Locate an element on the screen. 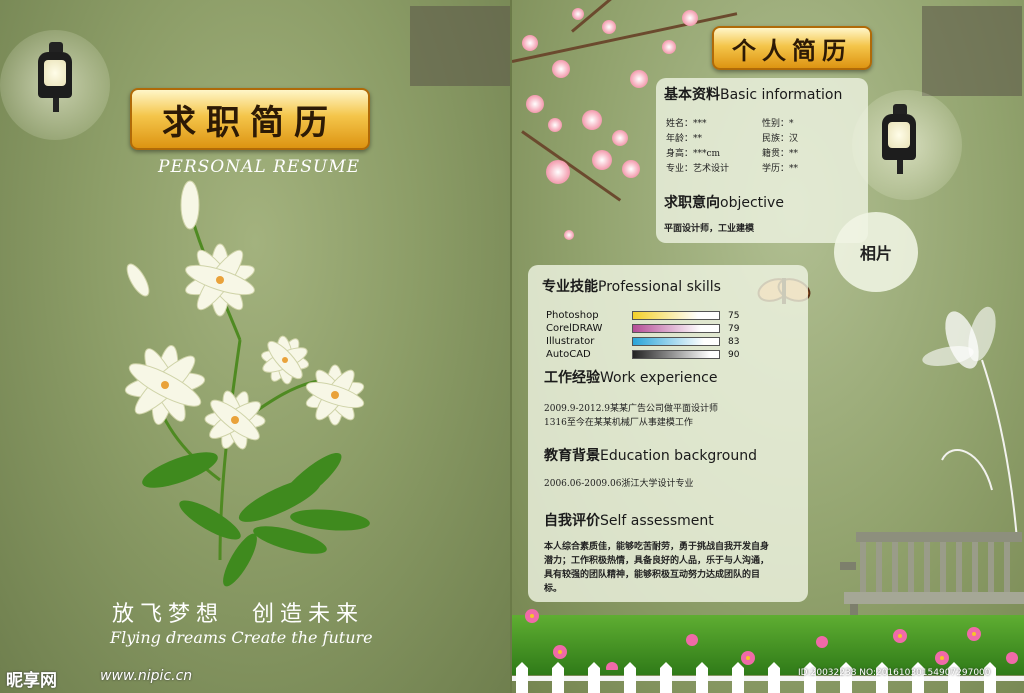 The width and height of the screenshot is (1024, 693). skill-name: CorelDRAW is located at coordinates (574, 328).